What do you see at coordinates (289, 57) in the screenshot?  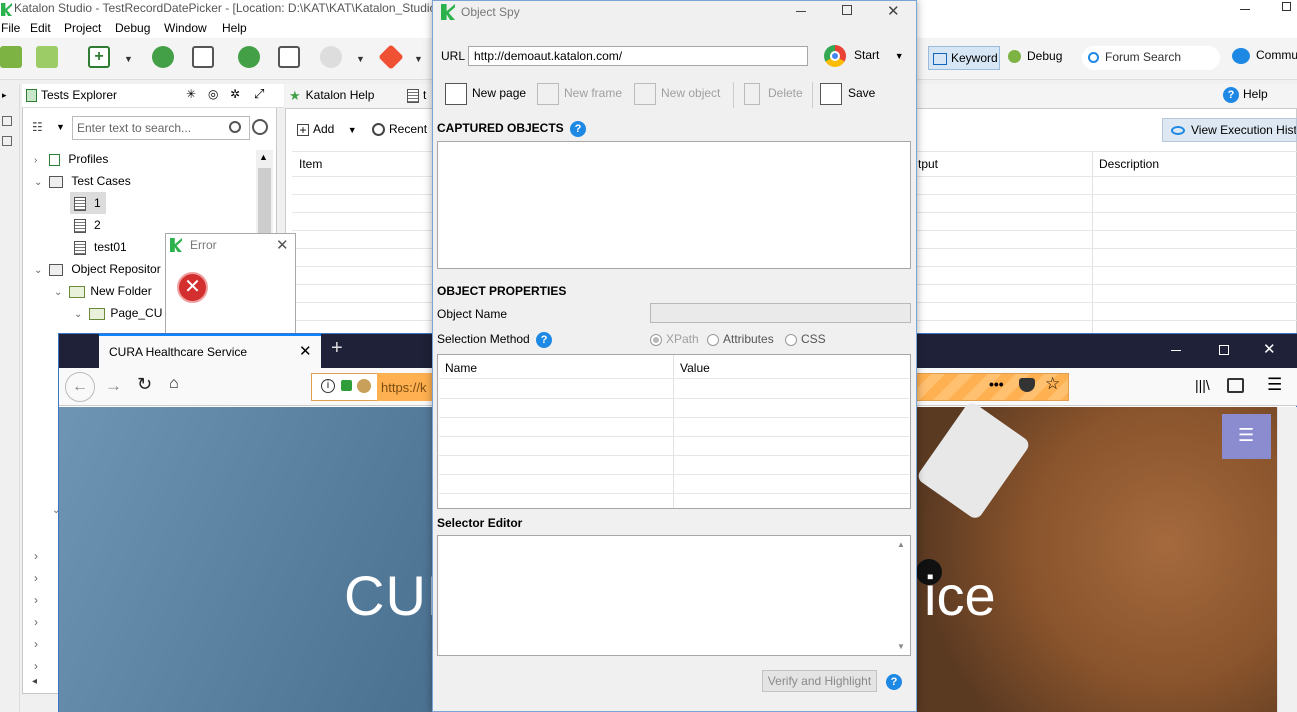 I see `mobile-record-icon` at bounding box center [289, 57].